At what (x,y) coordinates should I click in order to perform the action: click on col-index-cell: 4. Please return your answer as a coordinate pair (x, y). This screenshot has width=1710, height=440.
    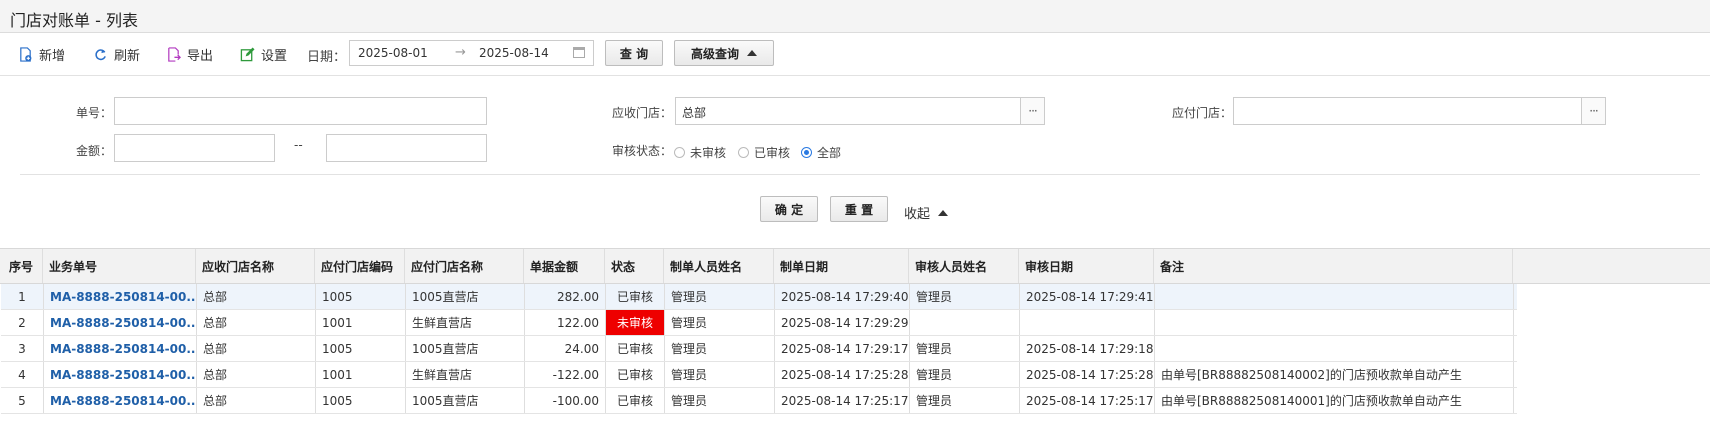
    Looking at the image, I should click on (22, 374).